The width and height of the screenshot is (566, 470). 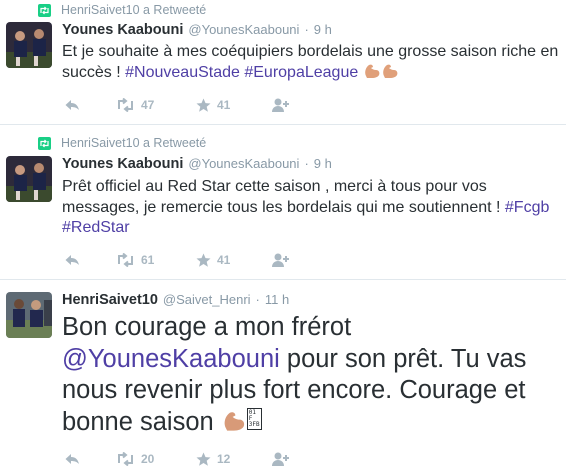 What do you see at coordinates (213, 459) in the screenshot?
I see `like-button: 12` at bounding box center [213, 459].